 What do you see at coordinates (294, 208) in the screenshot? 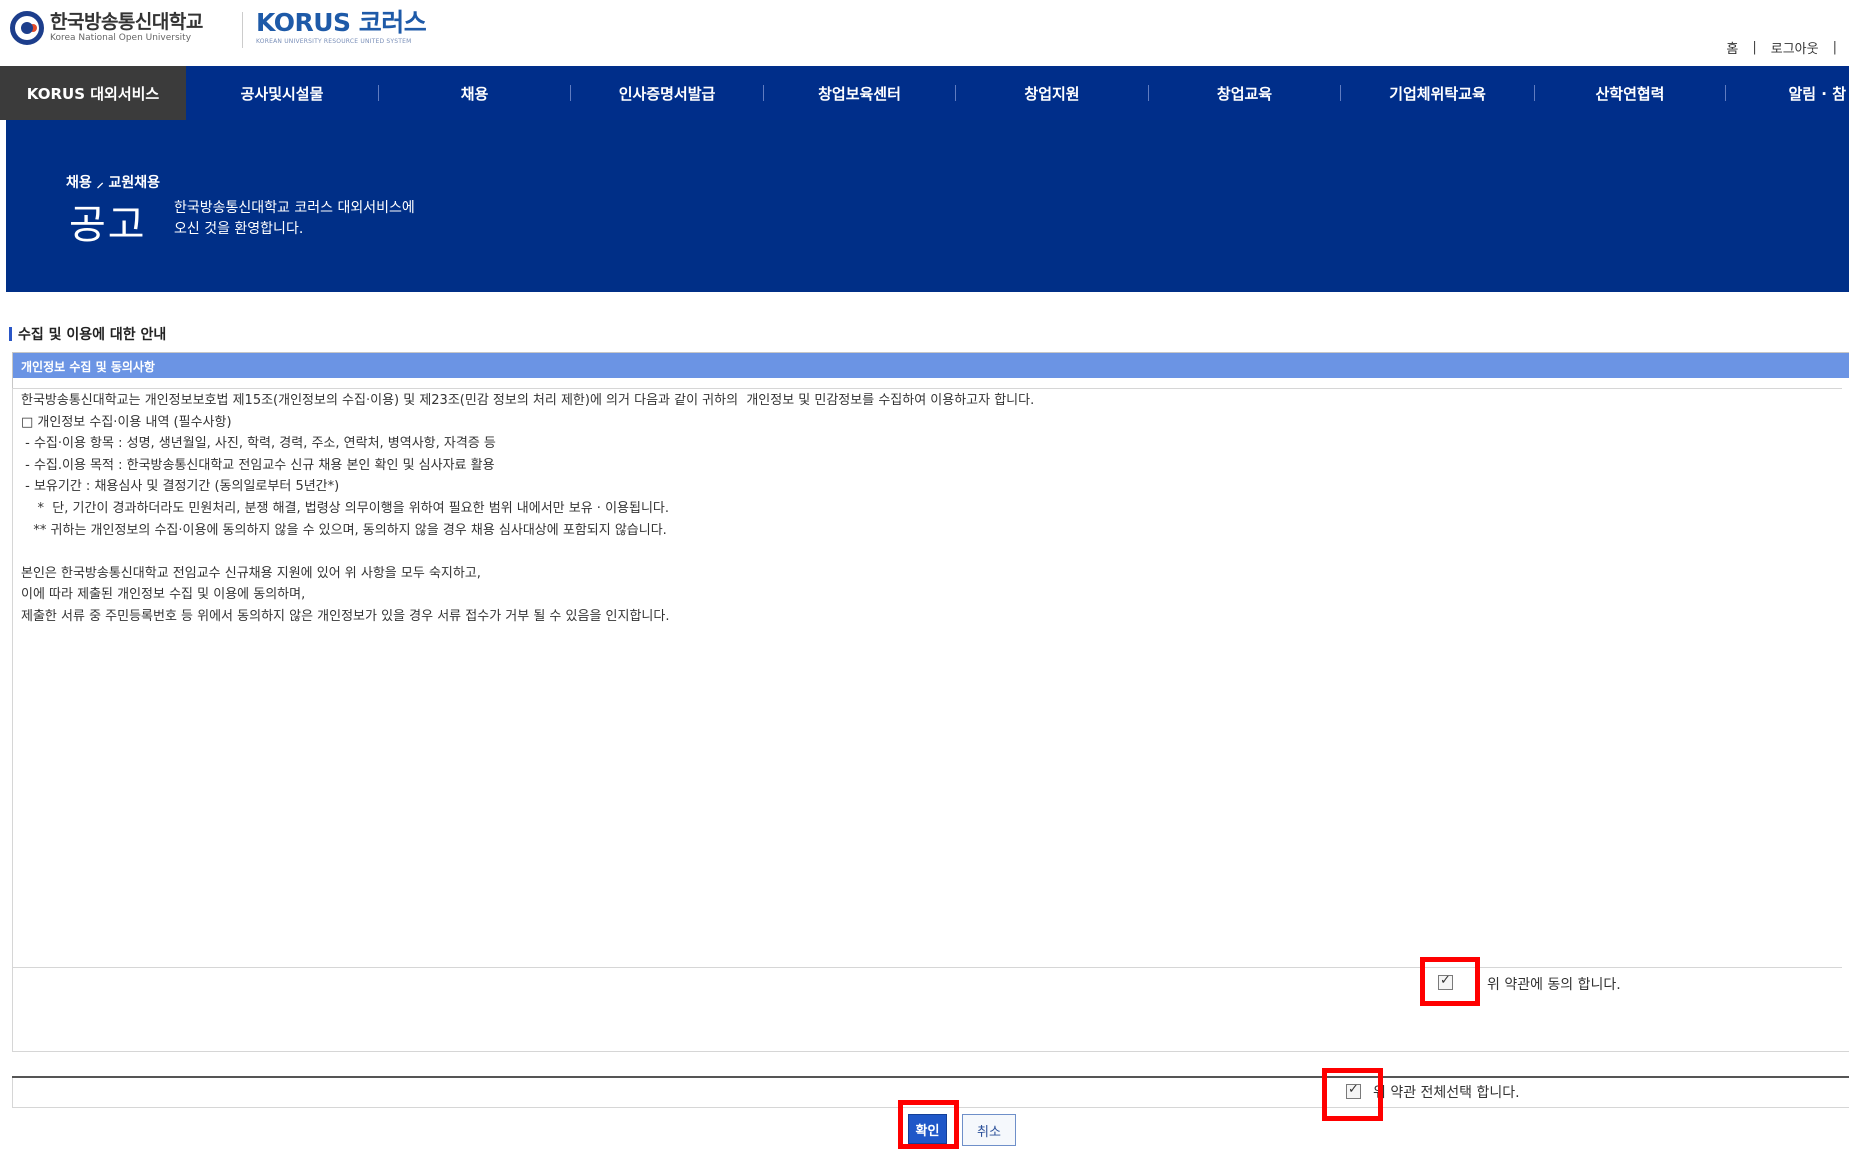
I see `welcome-line-1: 한국방송통신대학교 코러스 대외서비스에` at bounding box center [294, 208].